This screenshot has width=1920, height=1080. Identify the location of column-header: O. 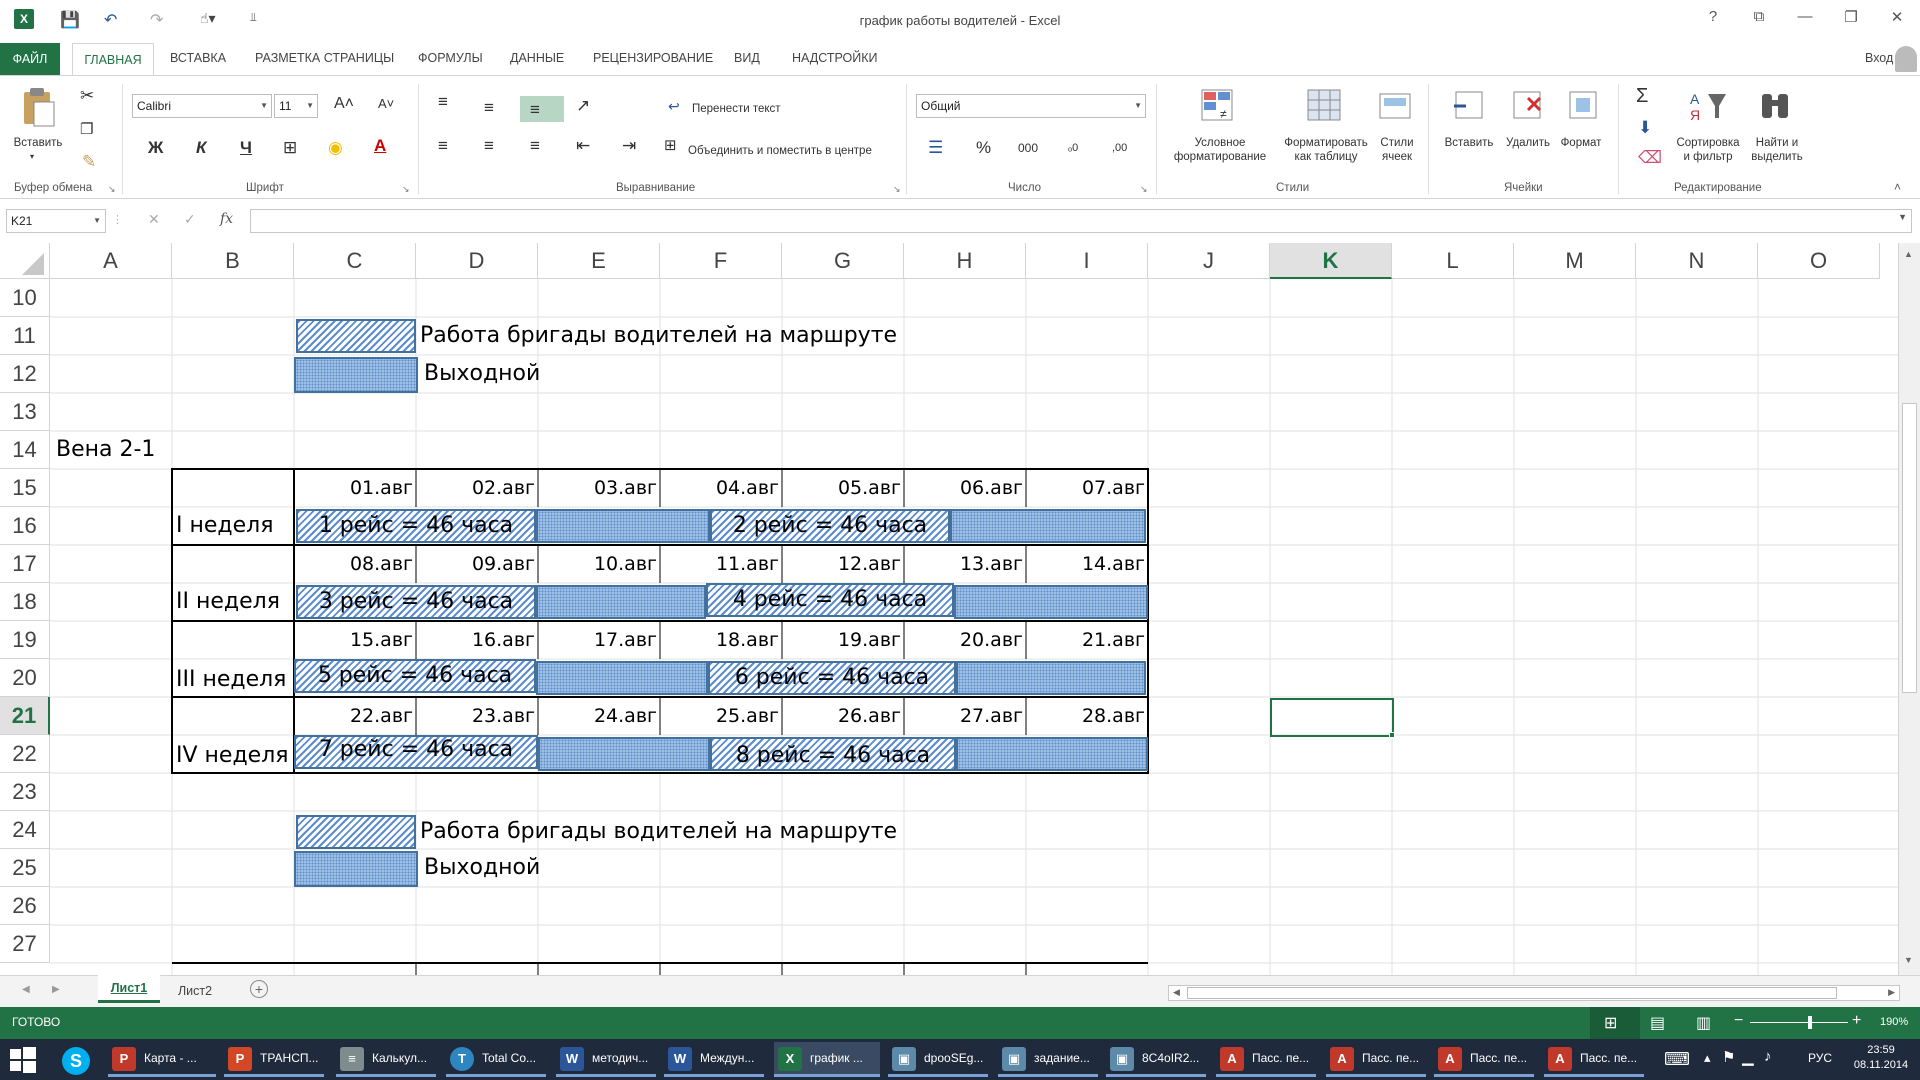
(1819, 261).